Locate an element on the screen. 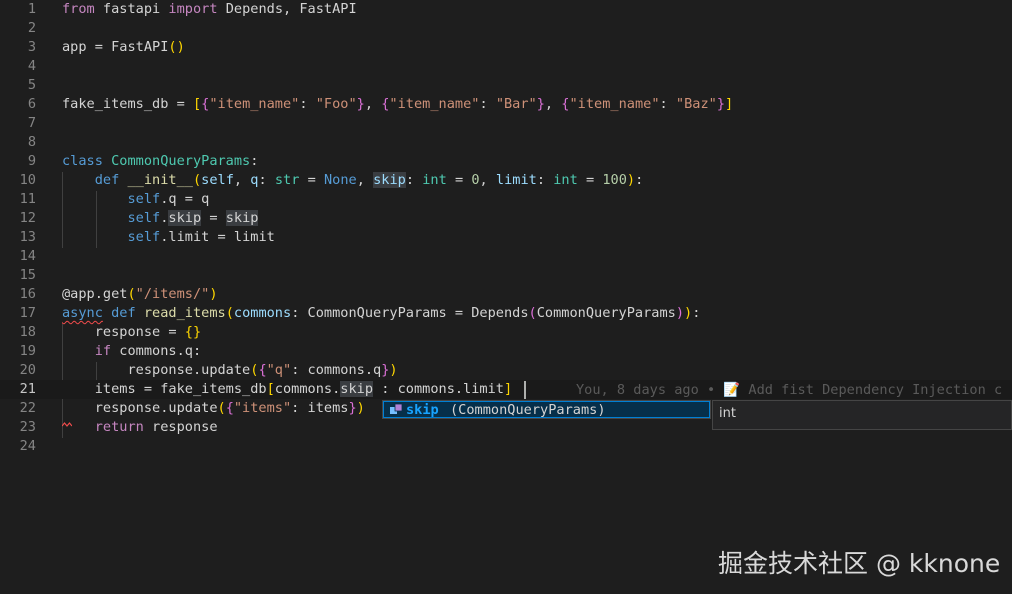 This screenshot has width=1012, height=594. line-number: 15 is located at coordinates (27, 275).